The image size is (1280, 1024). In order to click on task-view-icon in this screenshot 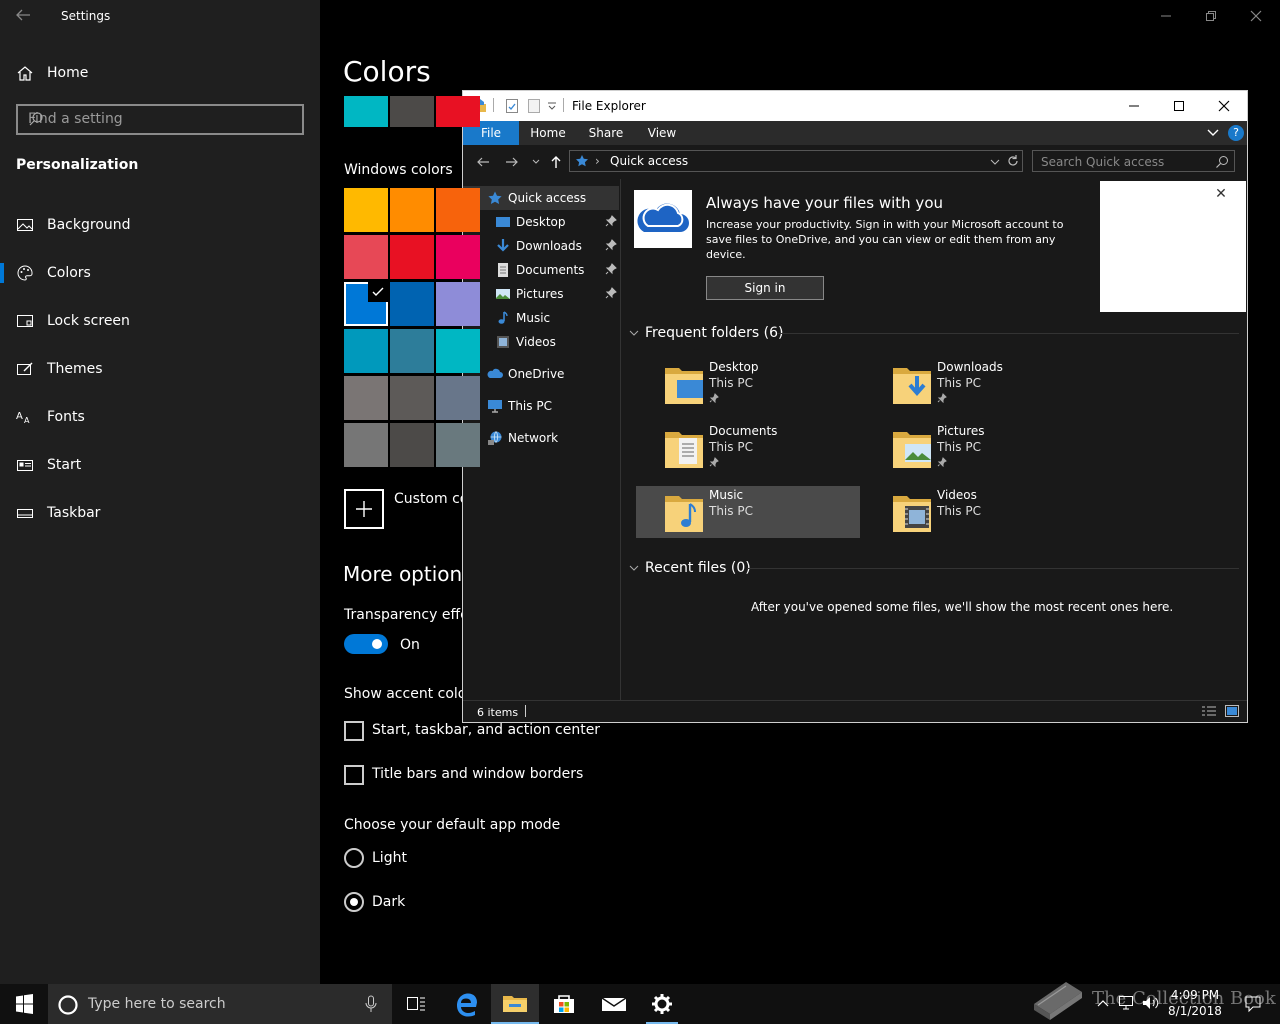, I will do `click(416, 1004)`.